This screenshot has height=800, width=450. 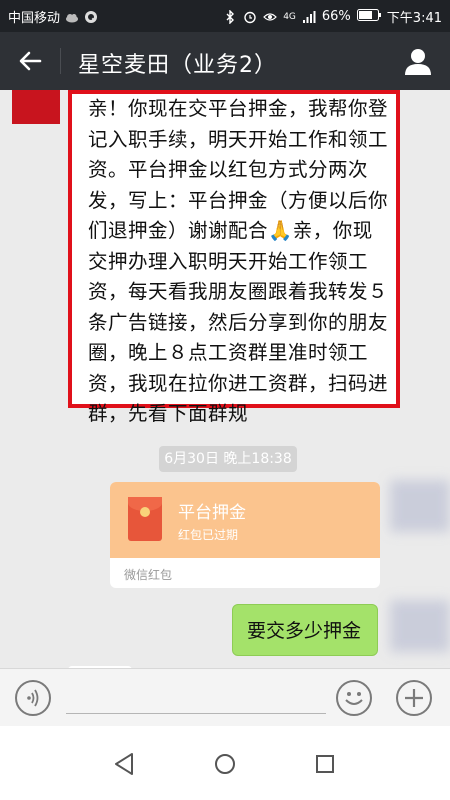 I want to click on signal-icon, so click(x=309, y=17).